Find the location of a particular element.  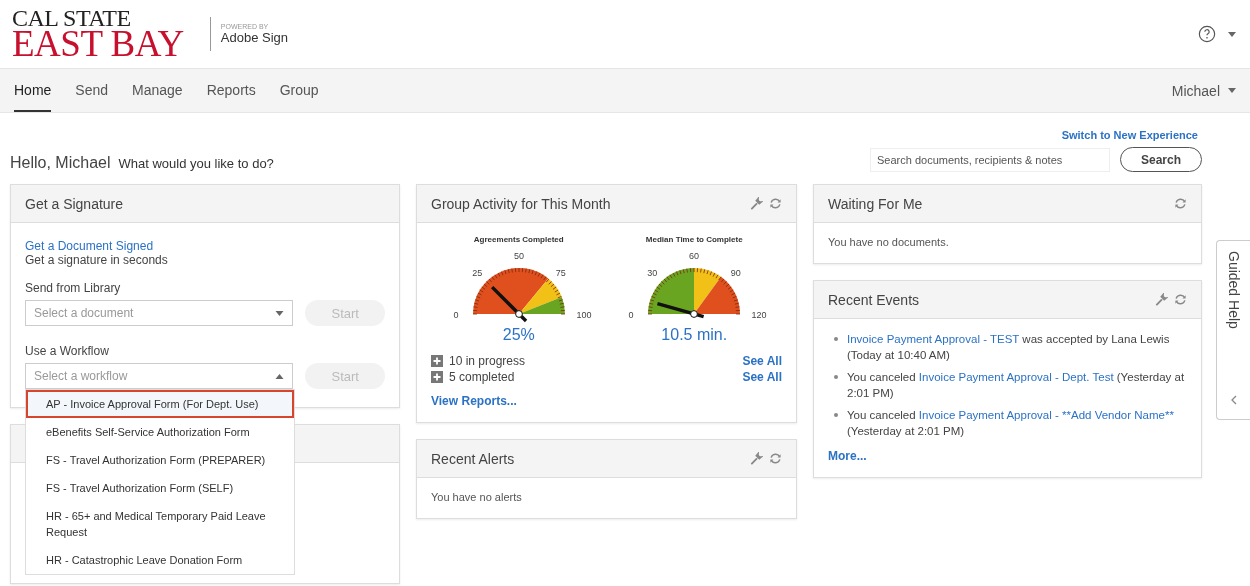

greeting-prompt: What would you like to do? is located at coordinates (196, 163).